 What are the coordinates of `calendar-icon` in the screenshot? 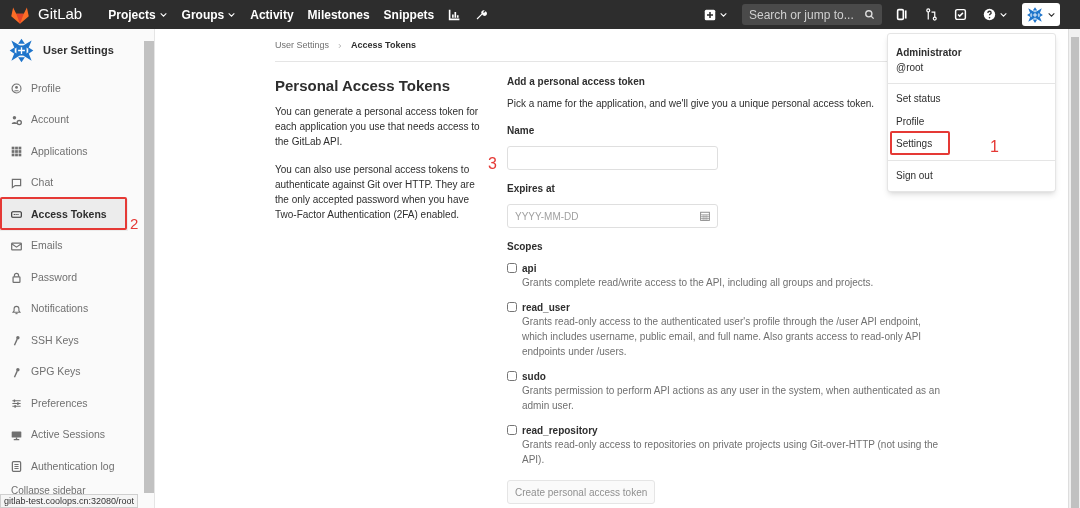 It's located at (705, 216).